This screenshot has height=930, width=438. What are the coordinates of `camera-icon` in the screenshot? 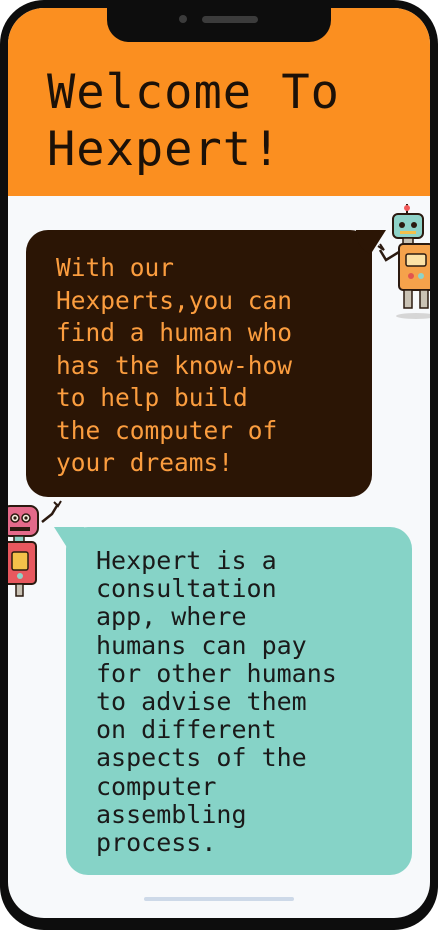 It's located at (183, 19).